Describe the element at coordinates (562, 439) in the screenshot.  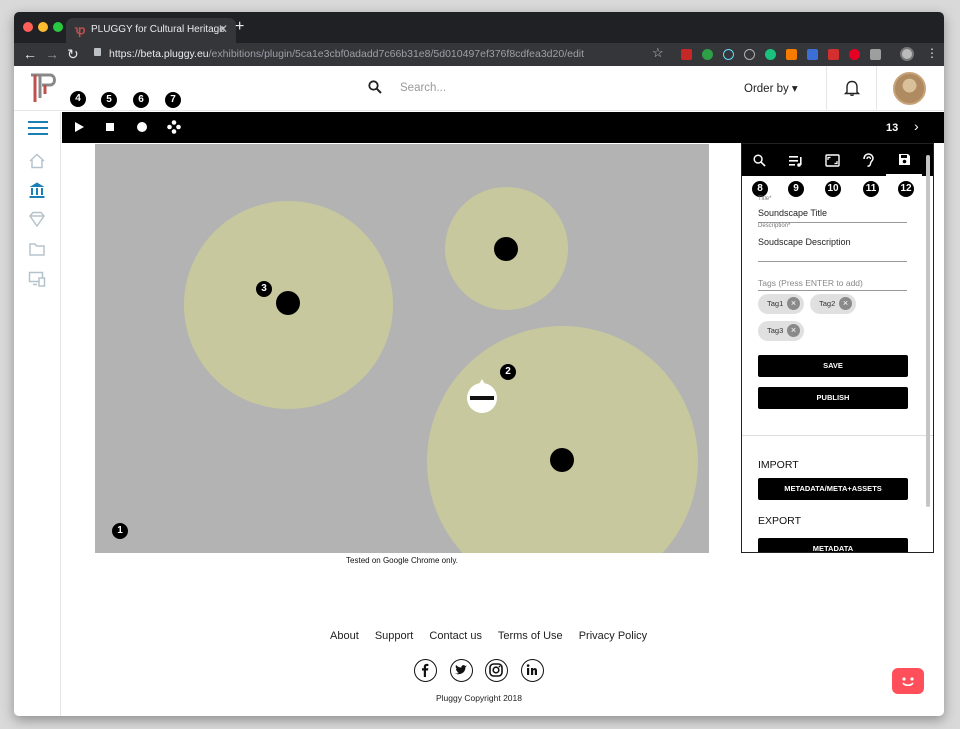
I see `sound-zone` at that location.